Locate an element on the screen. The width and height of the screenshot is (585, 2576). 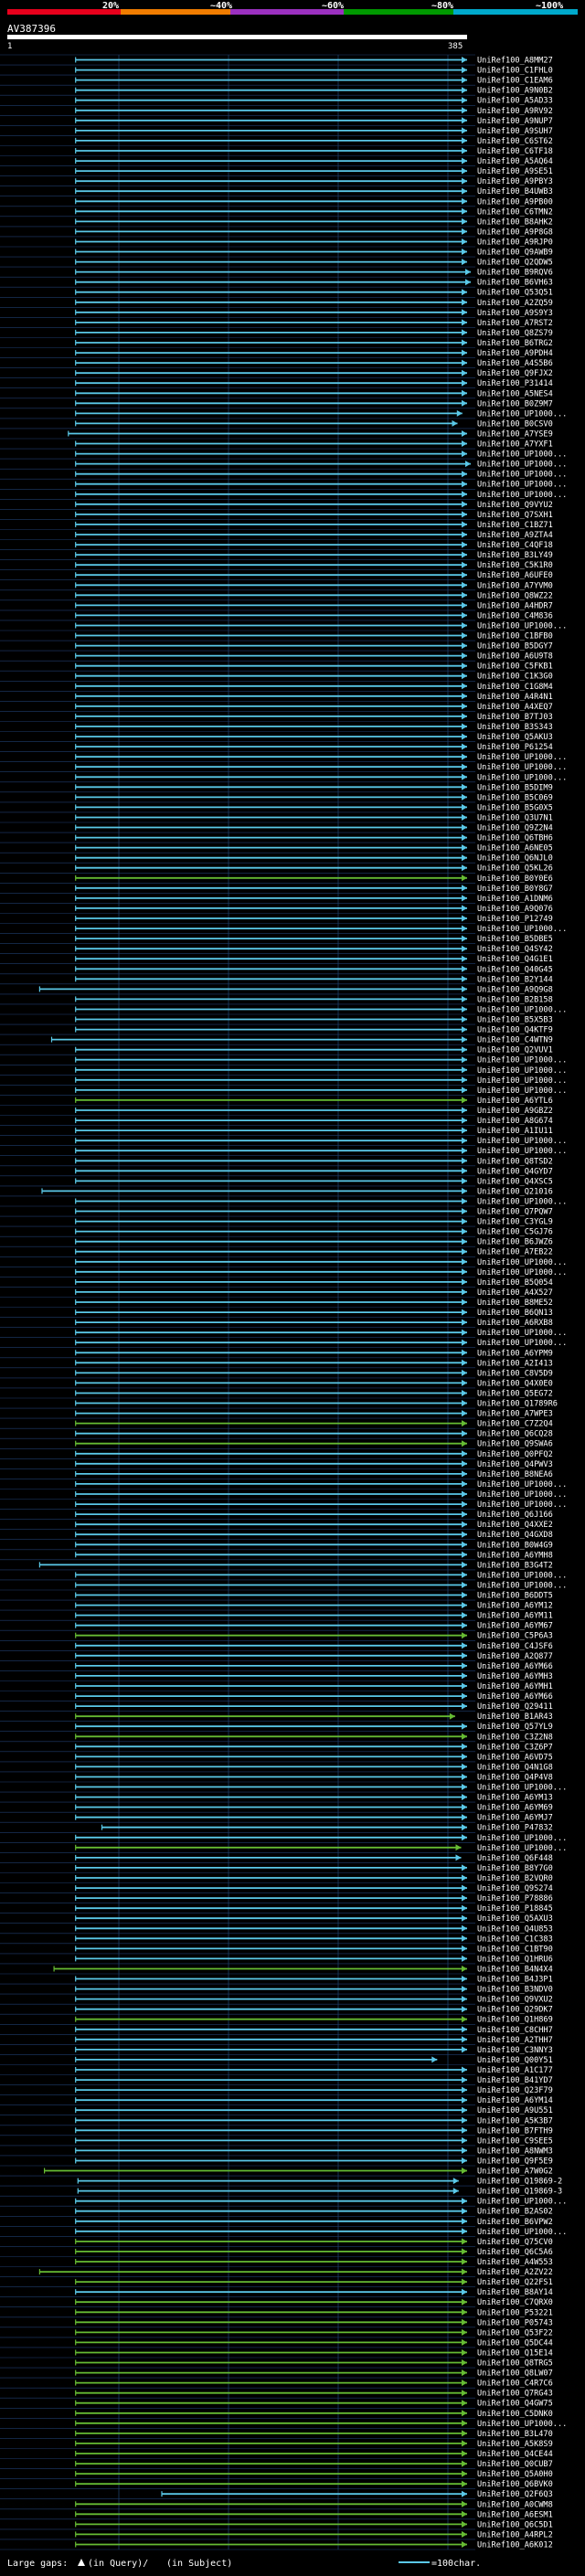
hit-label: UniRef100_P18845 is located at coordinates (515, 1908).